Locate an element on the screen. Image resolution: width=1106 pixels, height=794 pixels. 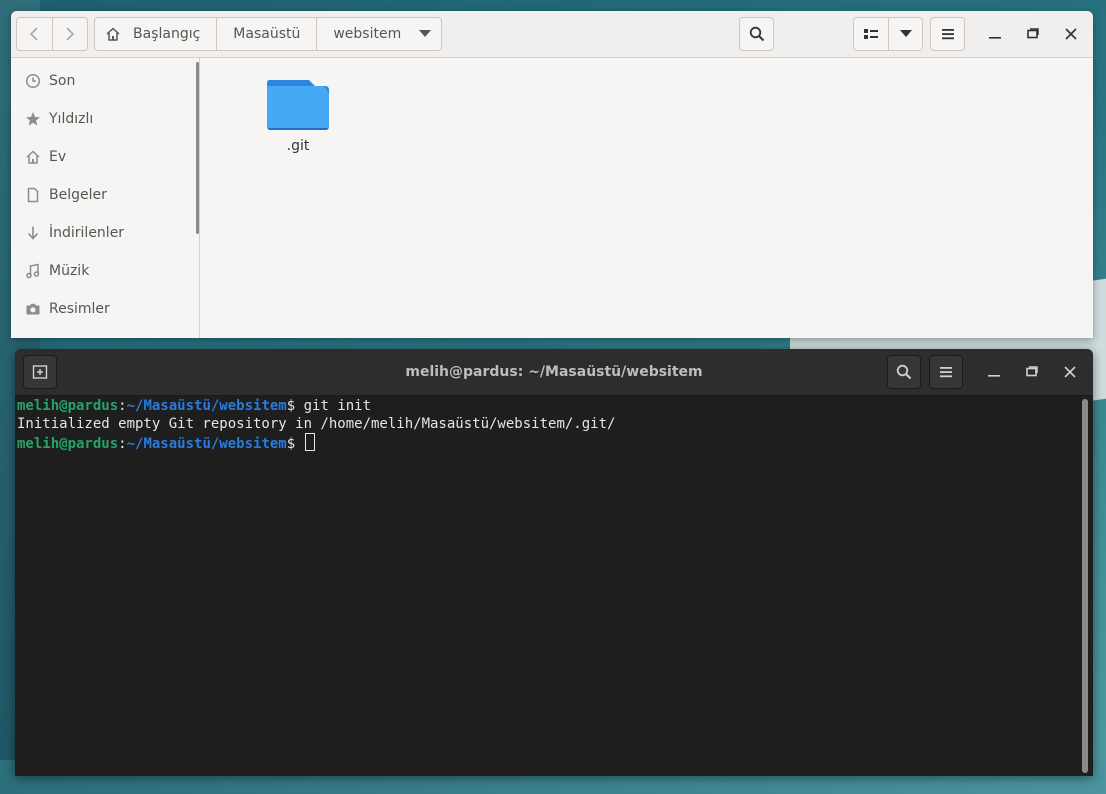
breadcrumb-label: Masaüstü is located at coordinates (267, 34).